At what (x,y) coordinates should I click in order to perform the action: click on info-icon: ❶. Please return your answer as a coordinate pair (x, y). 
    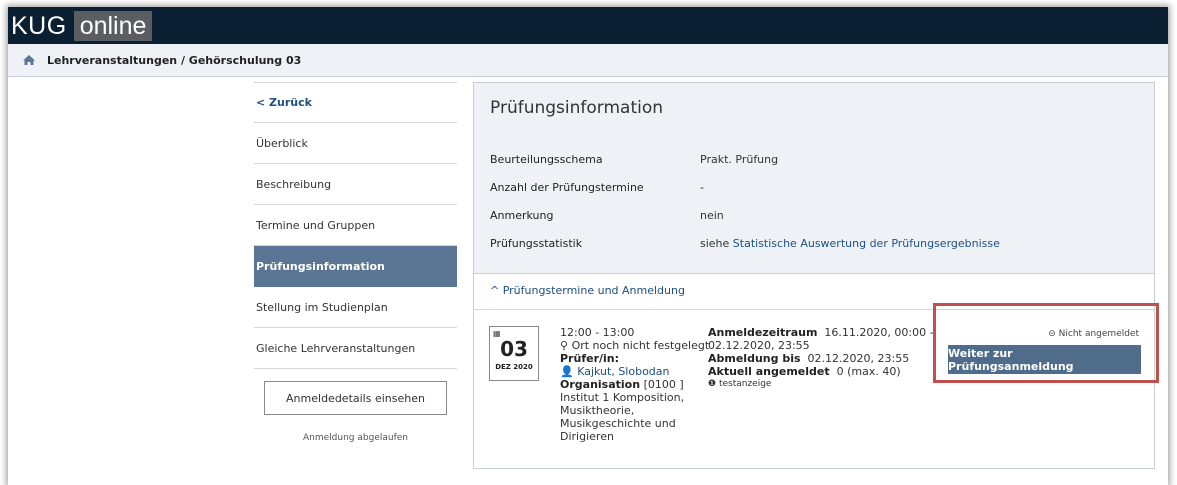
    Looking at the image, I should click on (713, 384).